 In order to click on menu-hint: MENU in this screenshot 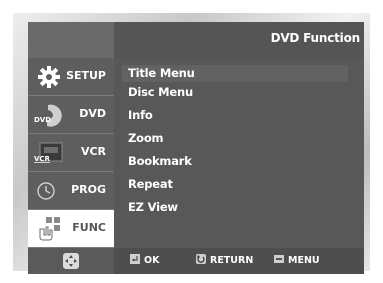, I will do `click(297, 260)`.